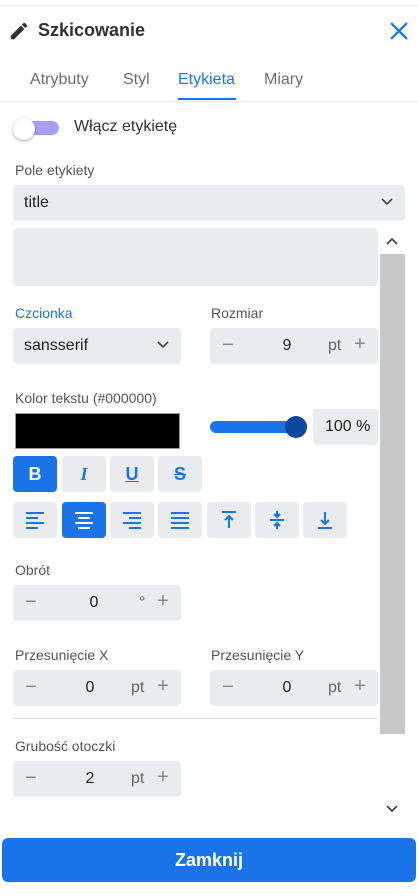 Image resolution: width=418 pixels, height=896 pixels. I want to click on opacity-slider-handle, so click(296, 427).